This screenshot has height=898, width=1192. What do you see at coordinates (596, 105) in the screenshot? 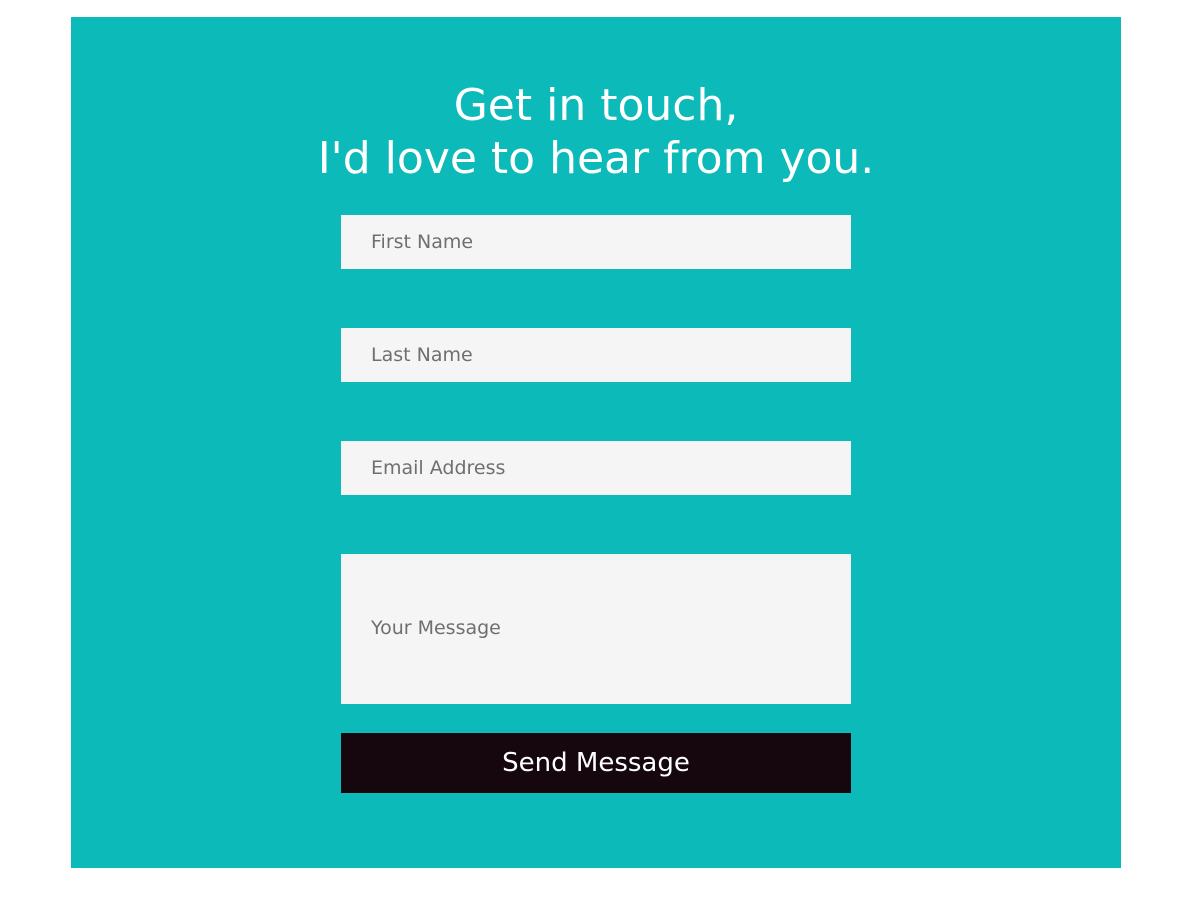
I see `title-line-1: Get in touch,` at bounding box center [596, 105].